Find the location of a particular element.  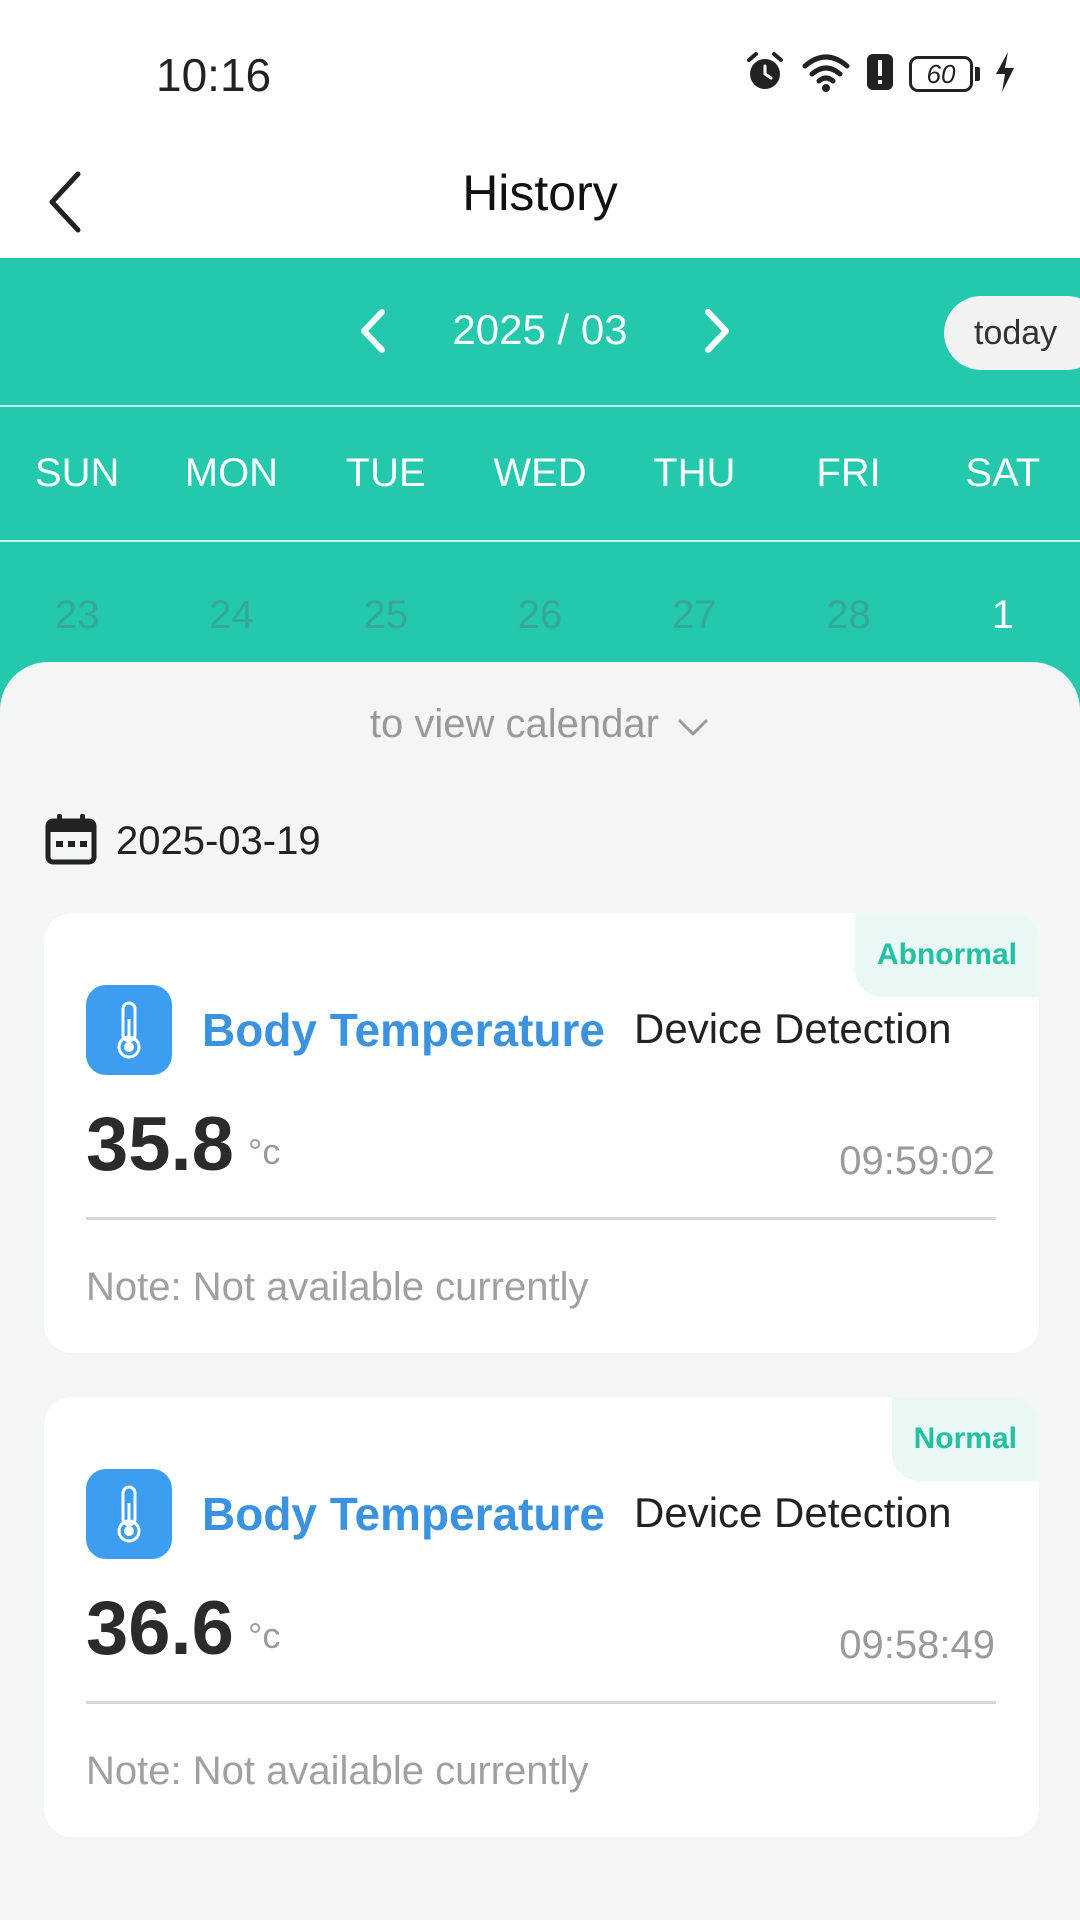

record-time: 09:59:02 is located at coordinates (917, 1161).